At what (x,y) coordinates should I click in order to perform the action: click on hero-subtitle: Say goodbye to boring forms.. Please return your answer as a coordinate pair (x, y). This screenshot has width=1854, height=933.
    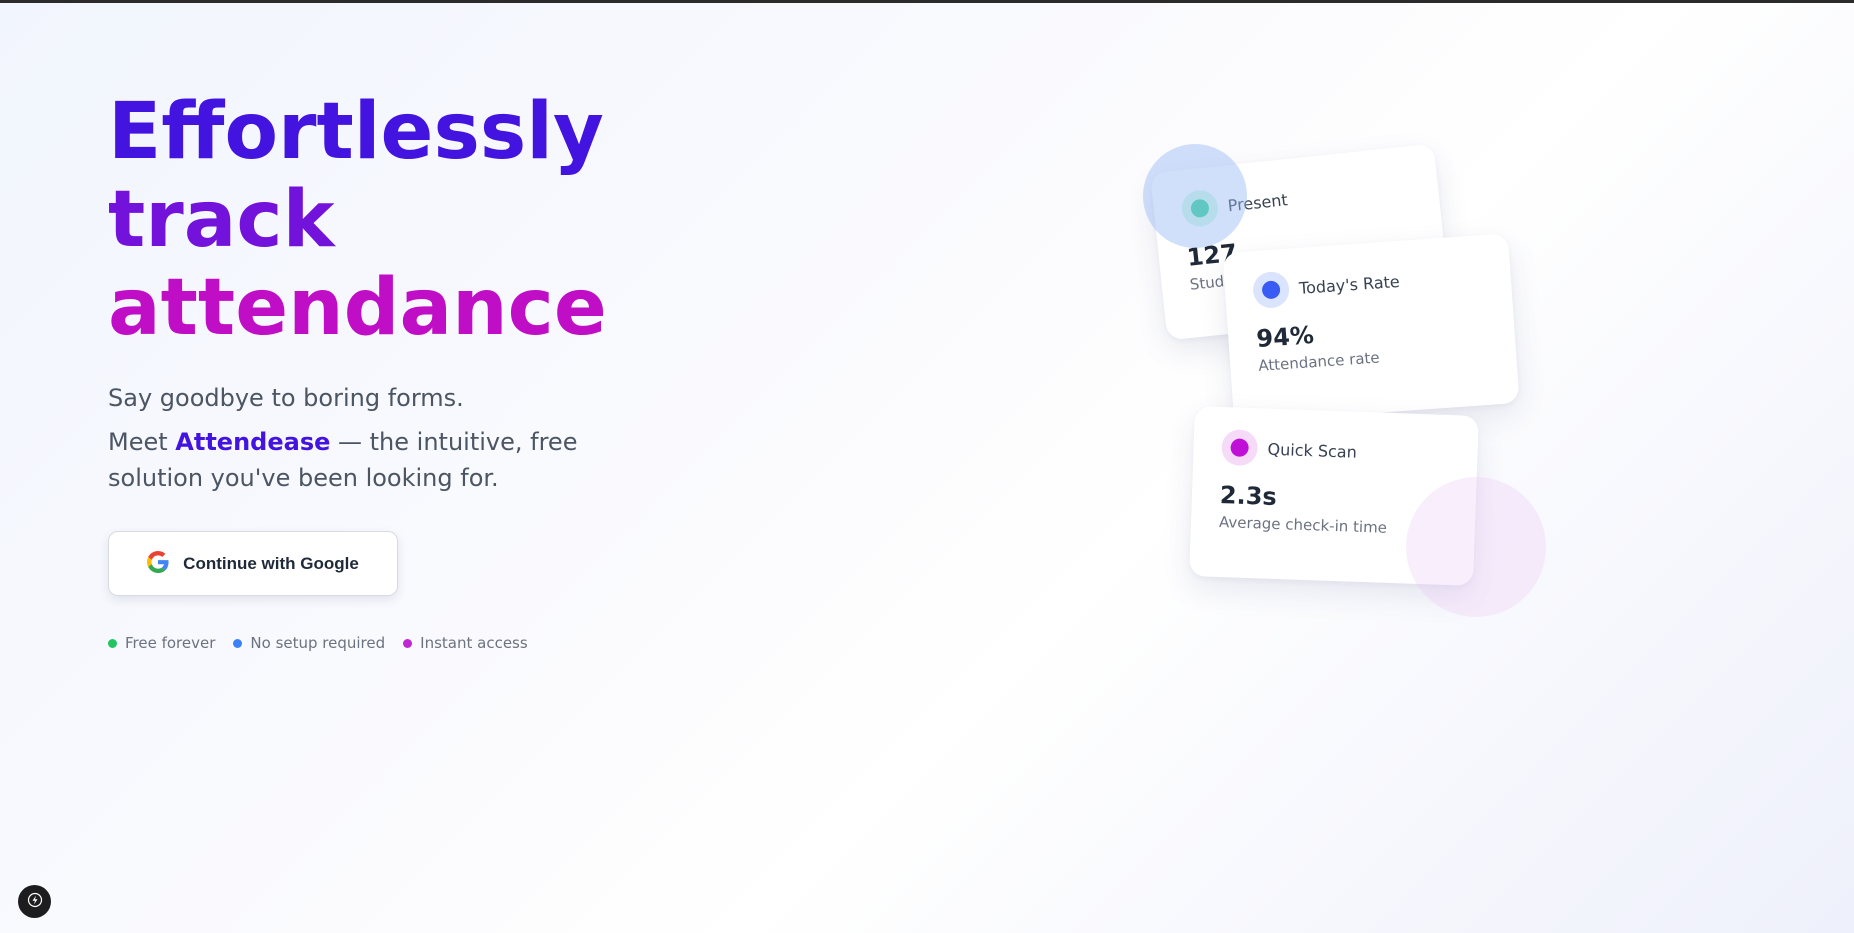
    Looking at the image, I should click on (286, 398).